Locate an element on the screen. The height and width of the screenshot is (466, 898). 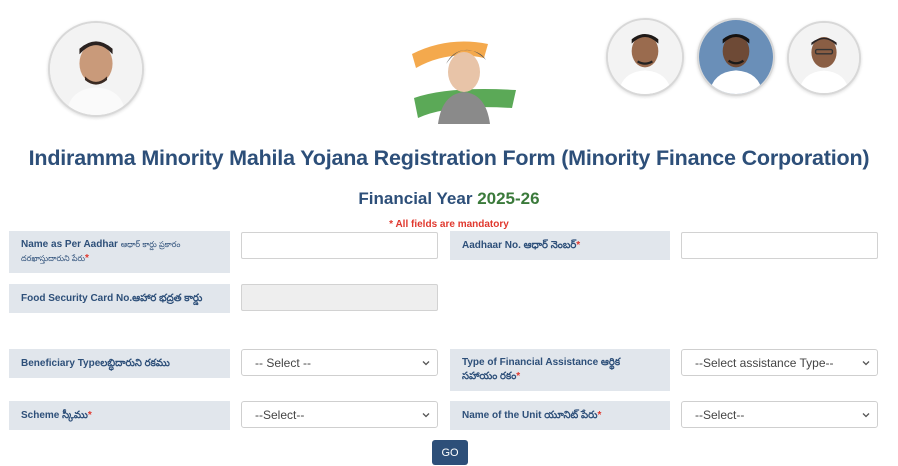
food-card-label: Food Security Card No.ఆహార భద్రత కార్డు is located at coordinates (119, 298).